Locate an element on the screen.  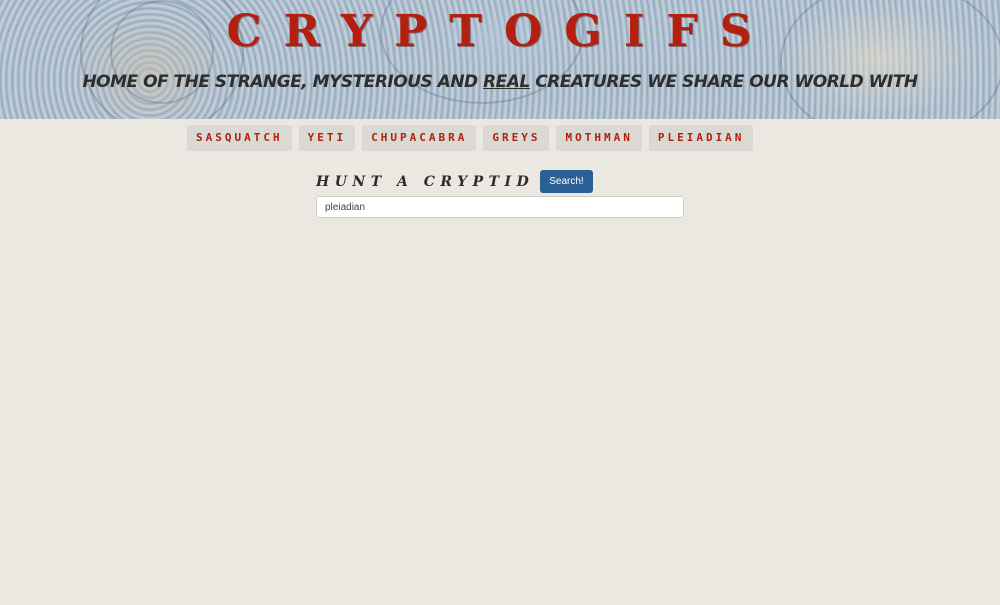
tagline-text-end: CREATURES WE SHARE OUR WORLD WITH is located at coordinates (723, 82).